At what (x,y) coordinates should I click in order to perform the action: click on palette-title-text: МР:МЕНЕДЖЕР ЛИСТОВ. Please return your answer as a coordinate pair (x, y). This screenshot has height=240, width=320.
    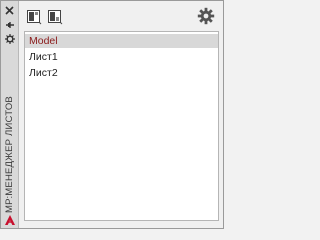
    Looking at the image, I should click on (9, 154).